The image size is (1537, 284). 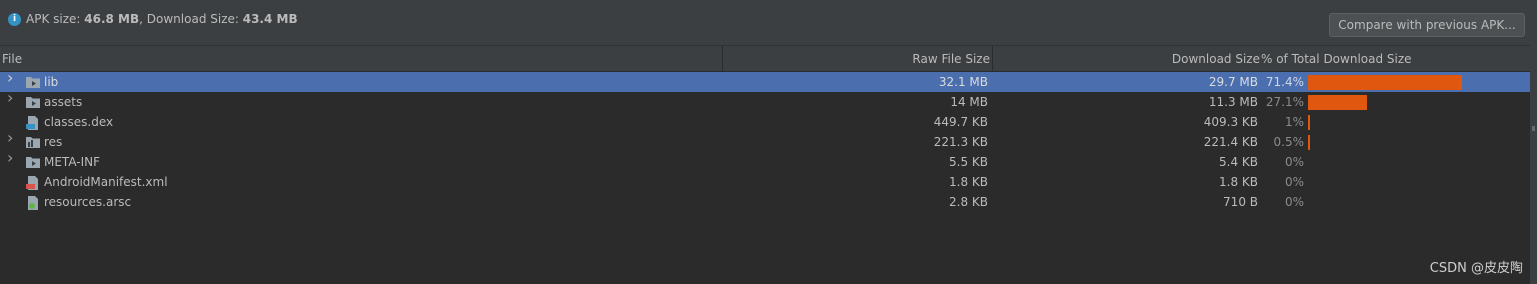 I want to click on column-header-percent-of-total: % of Total Download Size, so click(x=1336, y=59).